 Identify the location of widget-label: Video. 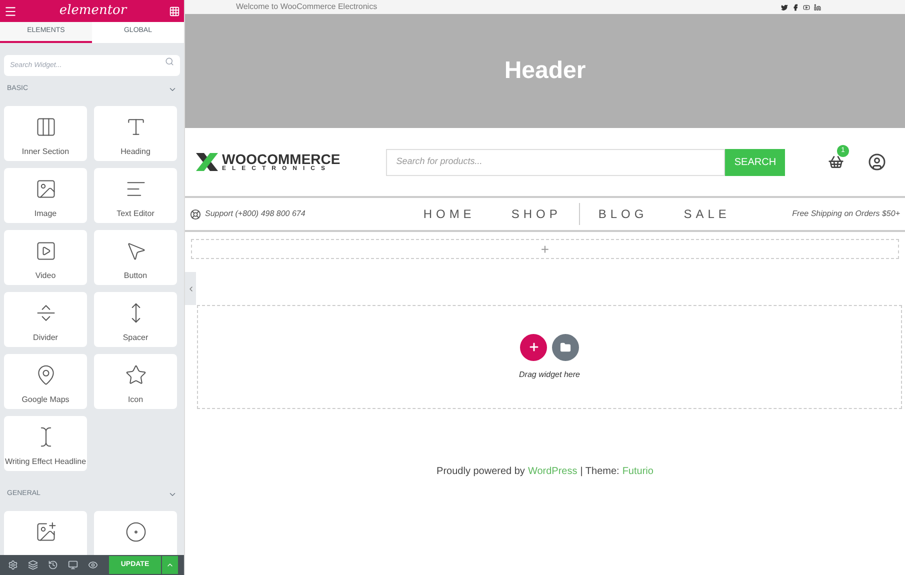
(45, 276).